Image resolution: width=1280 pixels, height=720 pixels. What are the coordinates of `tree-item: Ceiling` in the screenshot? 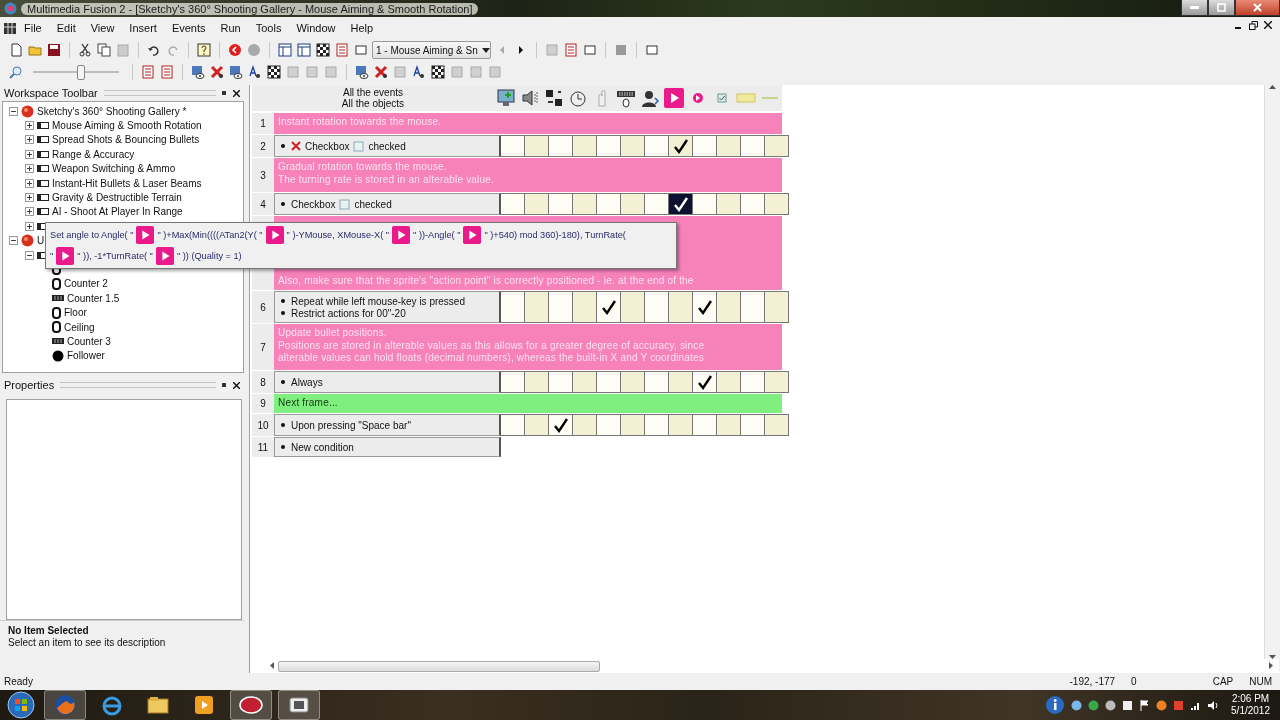 It's located at (79, 327).